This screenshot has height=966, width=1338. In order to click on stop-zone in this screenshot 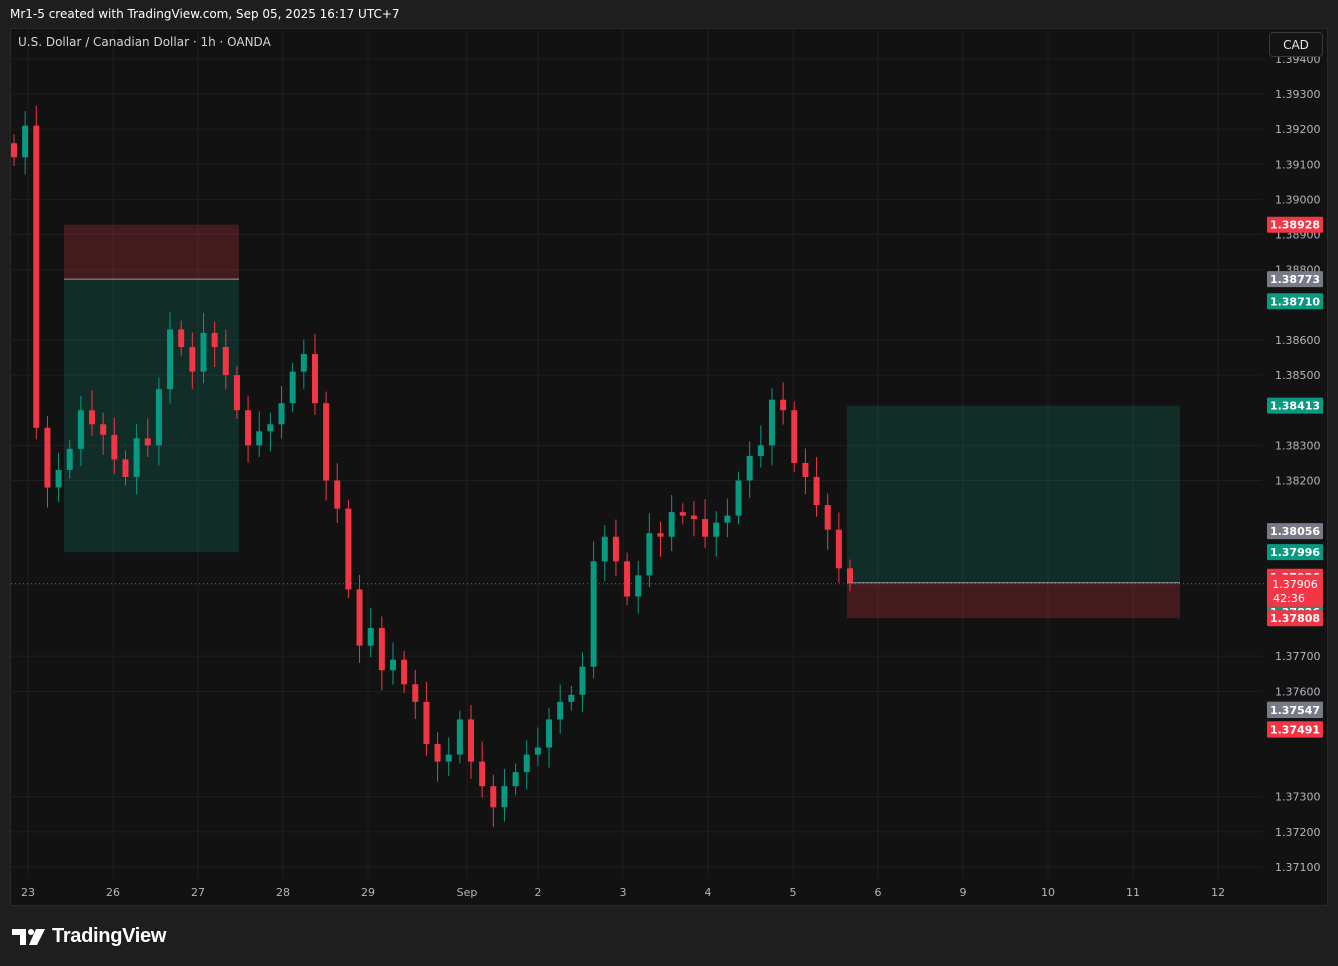, I will do `click(1013, 600)`.